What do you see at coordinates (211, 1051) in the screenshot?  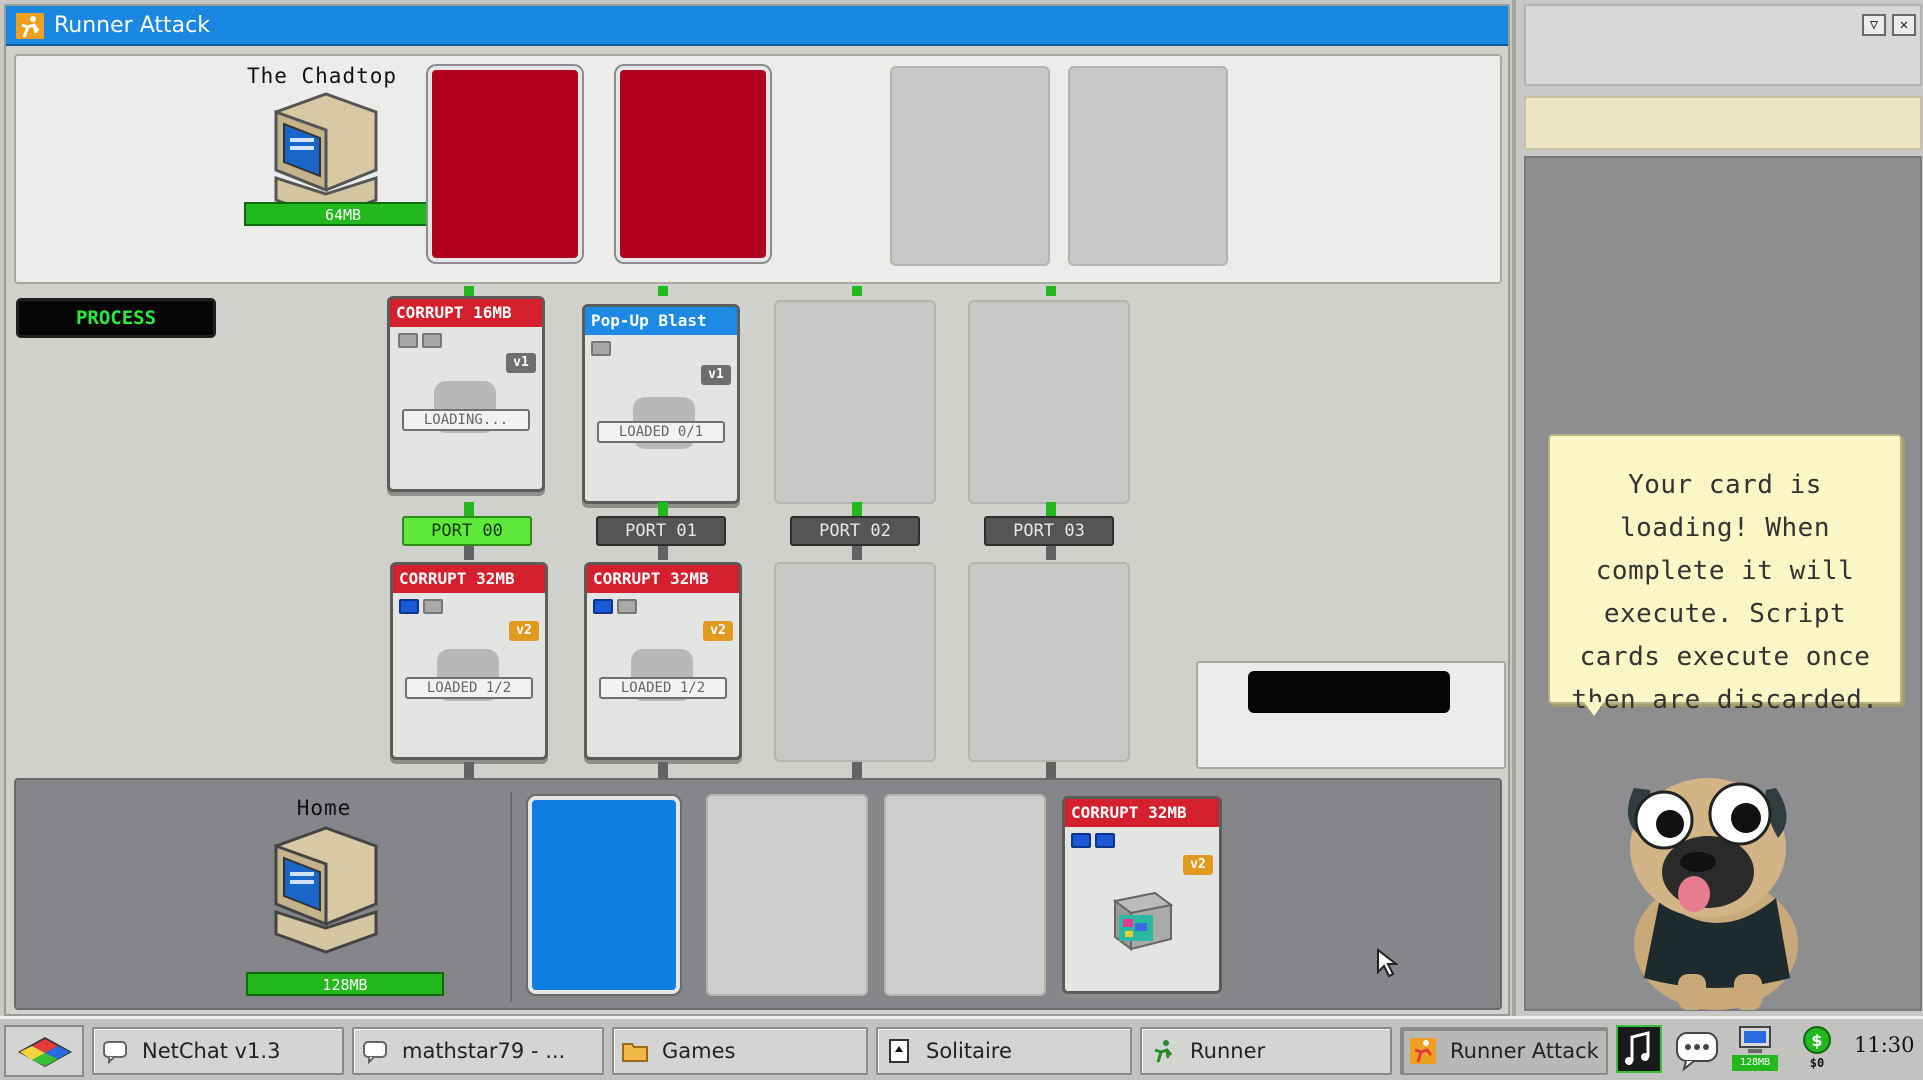 I see `taskbar-item-label: NetChat v1.3` at bounding box center [211, 1051].